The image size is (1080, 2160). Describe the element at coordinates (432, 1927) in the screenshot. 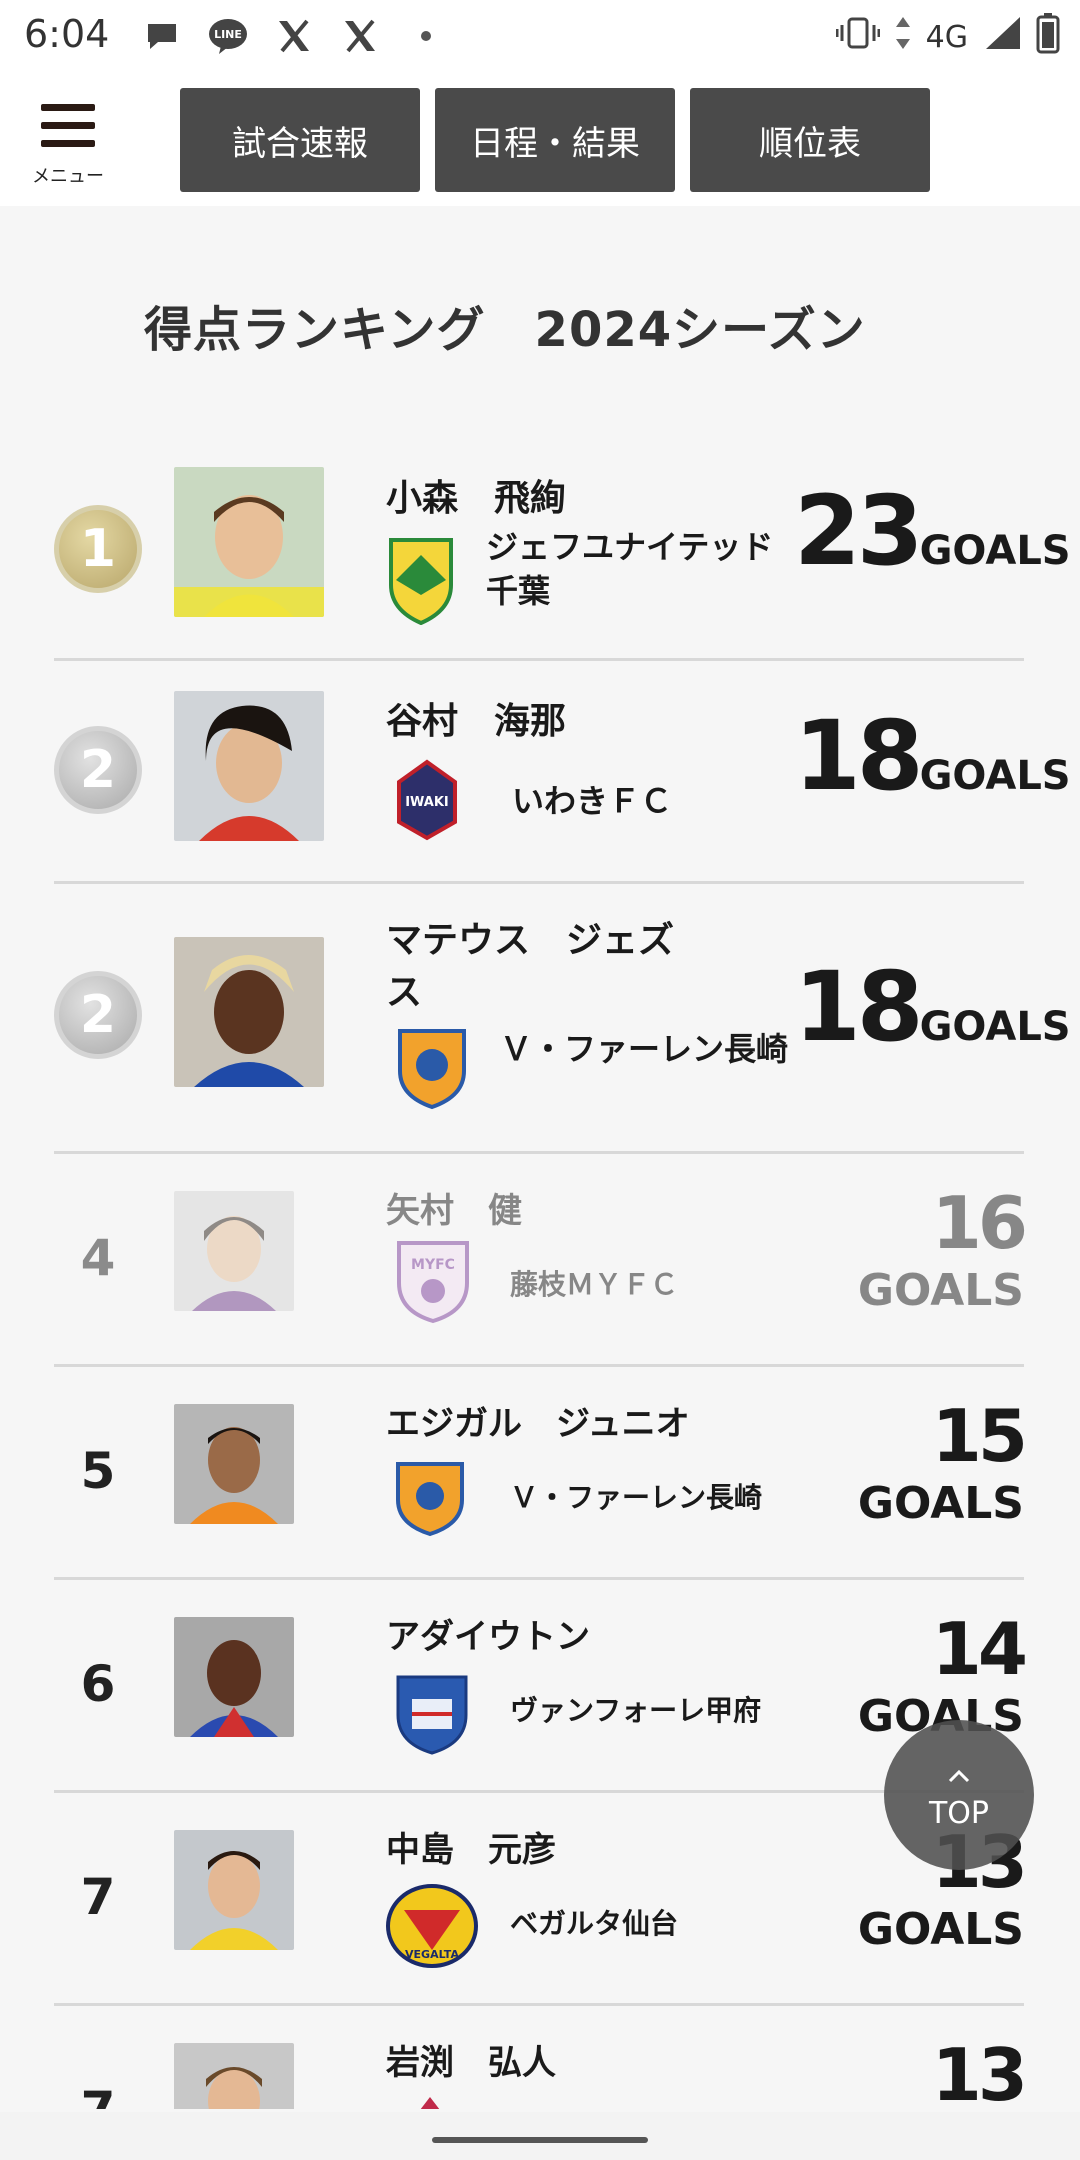

I see `club-emblem-icon: VEGALTA` at that location.